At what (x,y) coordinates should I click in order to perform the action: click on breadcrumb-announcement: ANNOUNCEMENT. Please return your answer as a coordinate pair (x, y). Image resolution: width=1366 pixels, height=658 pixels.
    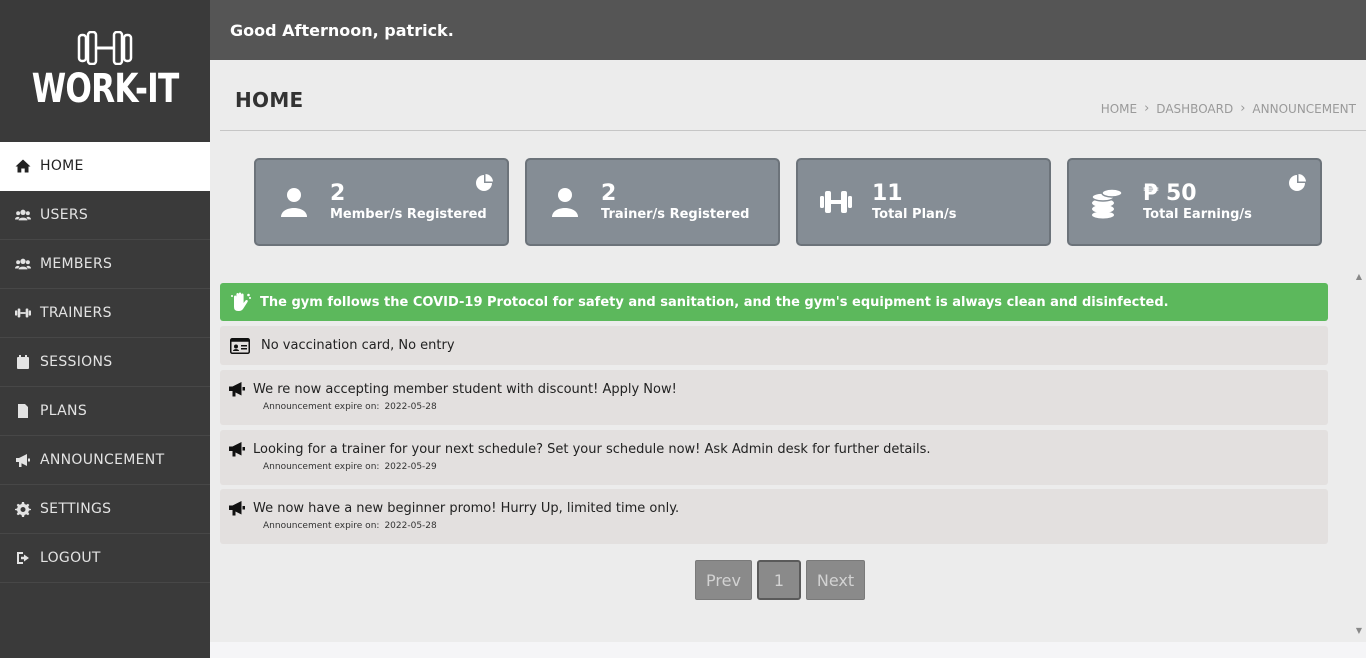
    Looking at the image, I should click on (1304, 109).